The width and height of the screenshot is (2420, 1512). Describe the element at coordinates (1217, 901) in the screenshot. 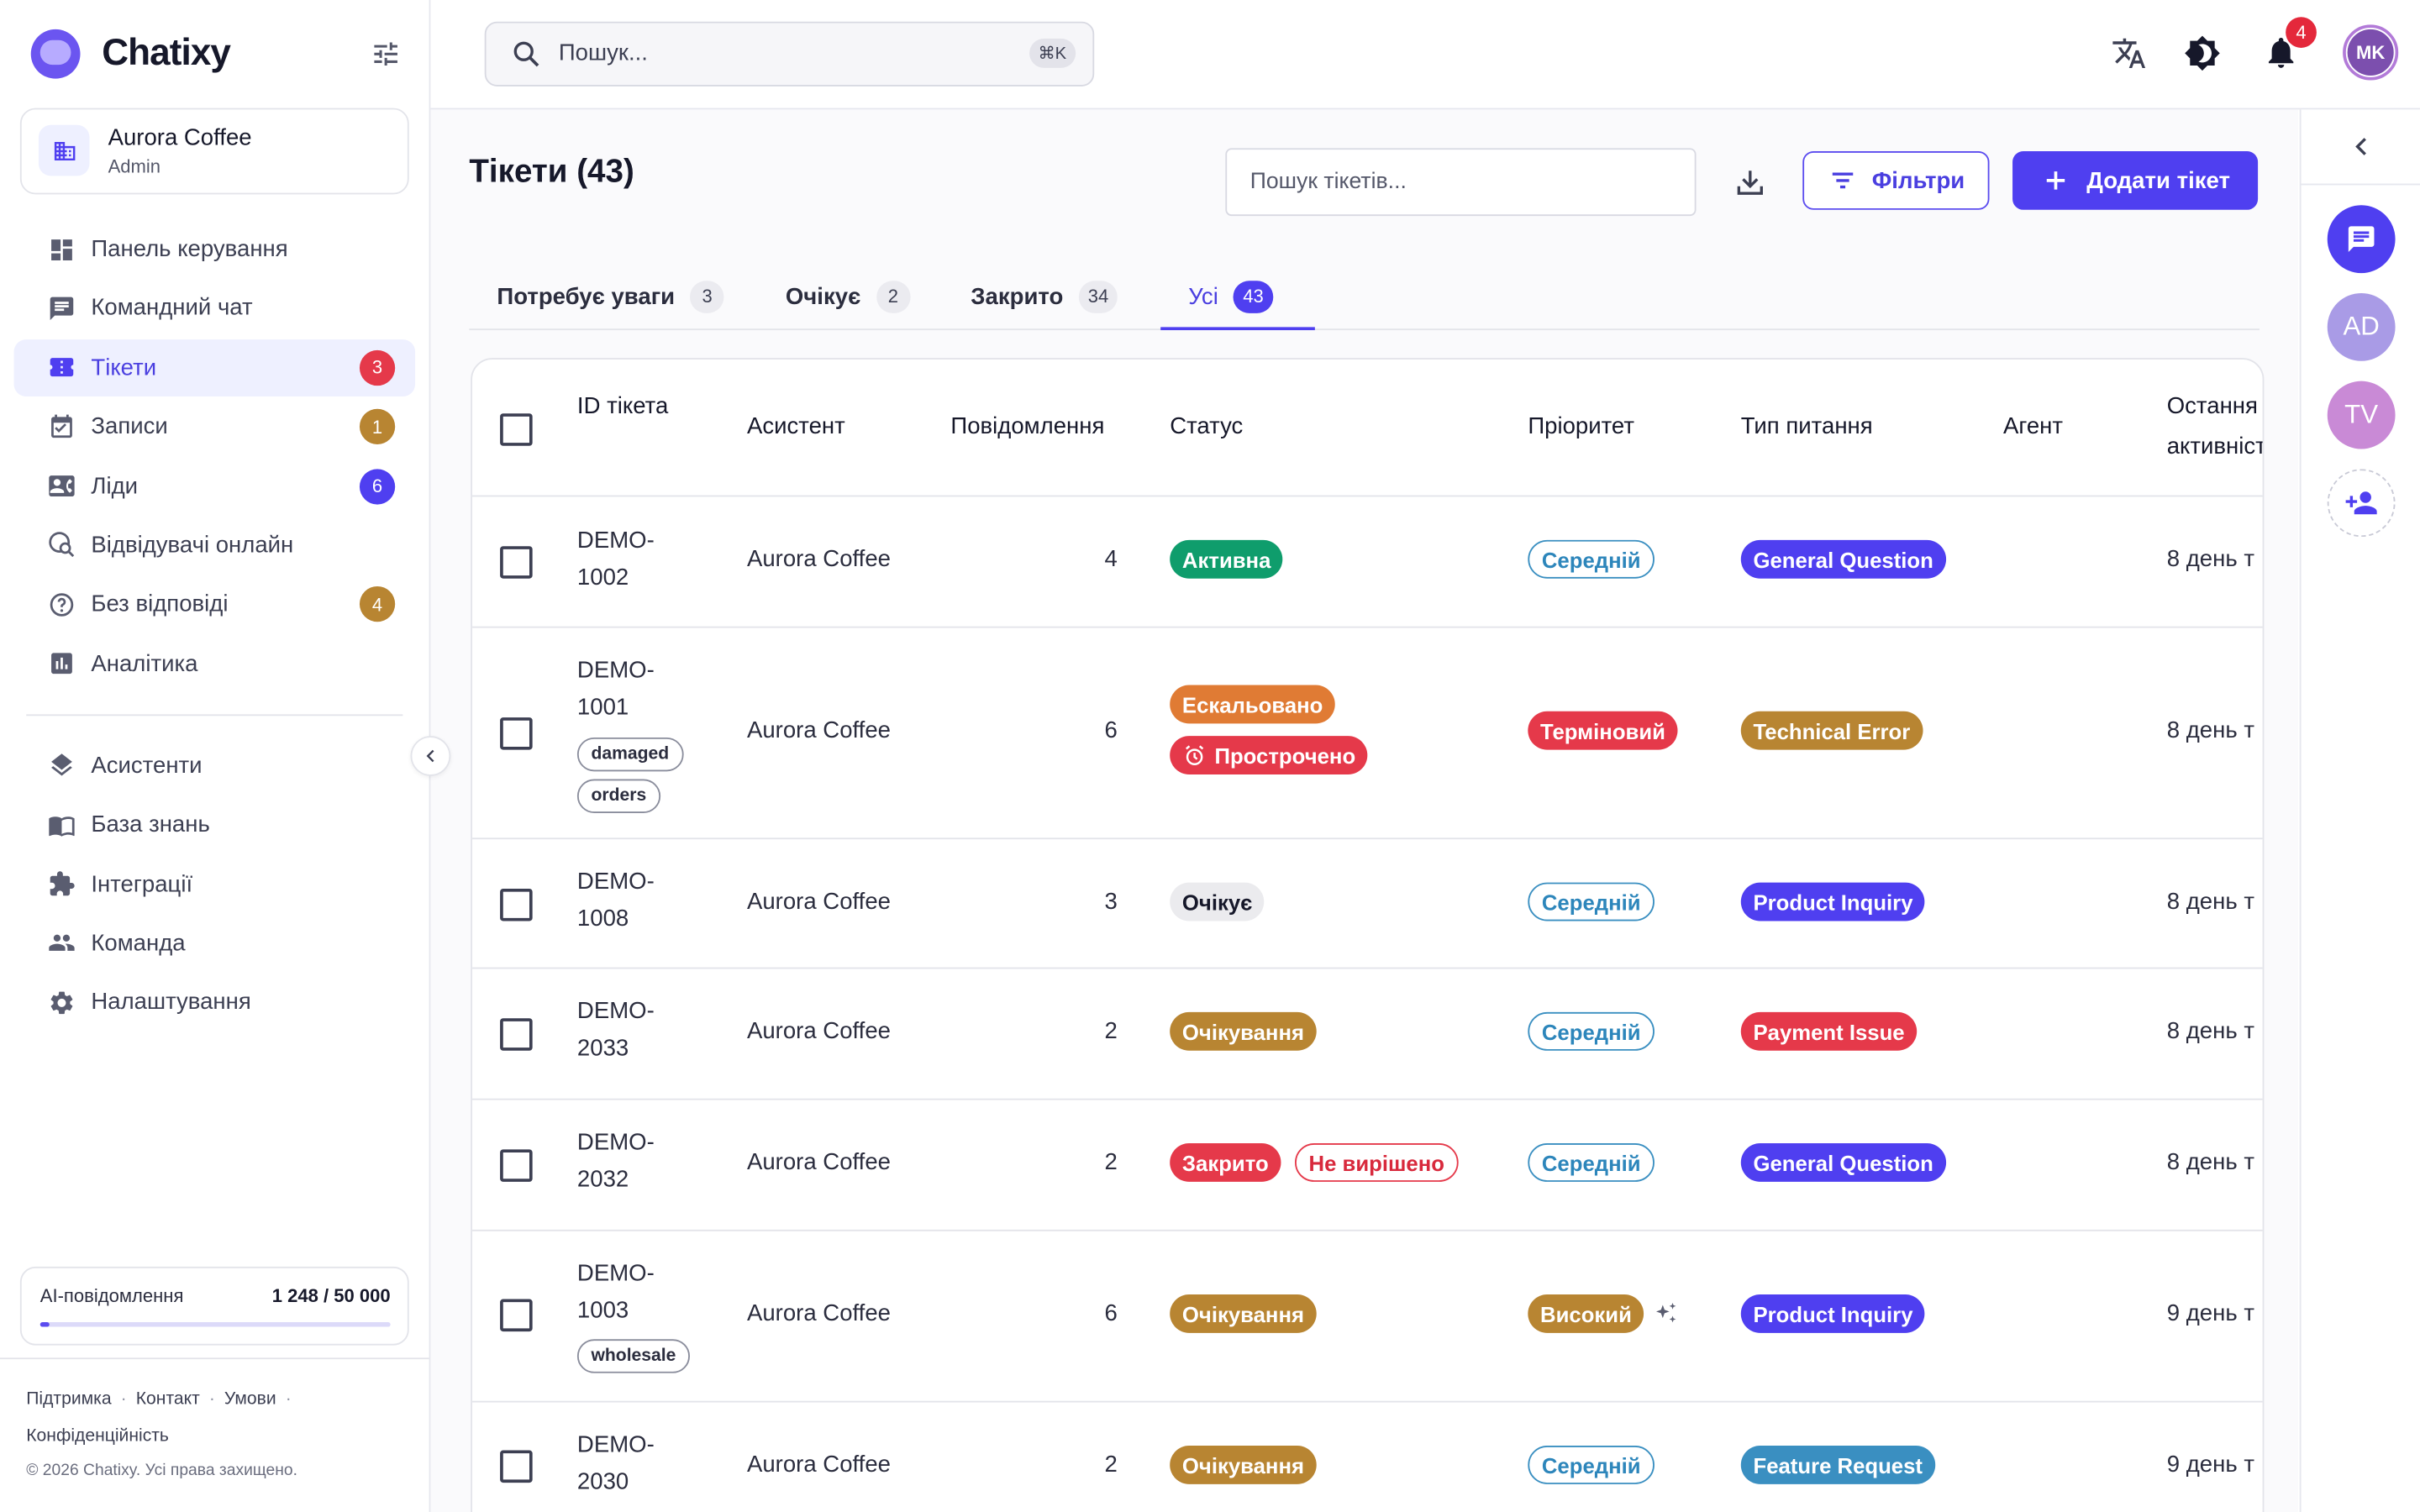

I see `status-badge: Очікує` at that location.